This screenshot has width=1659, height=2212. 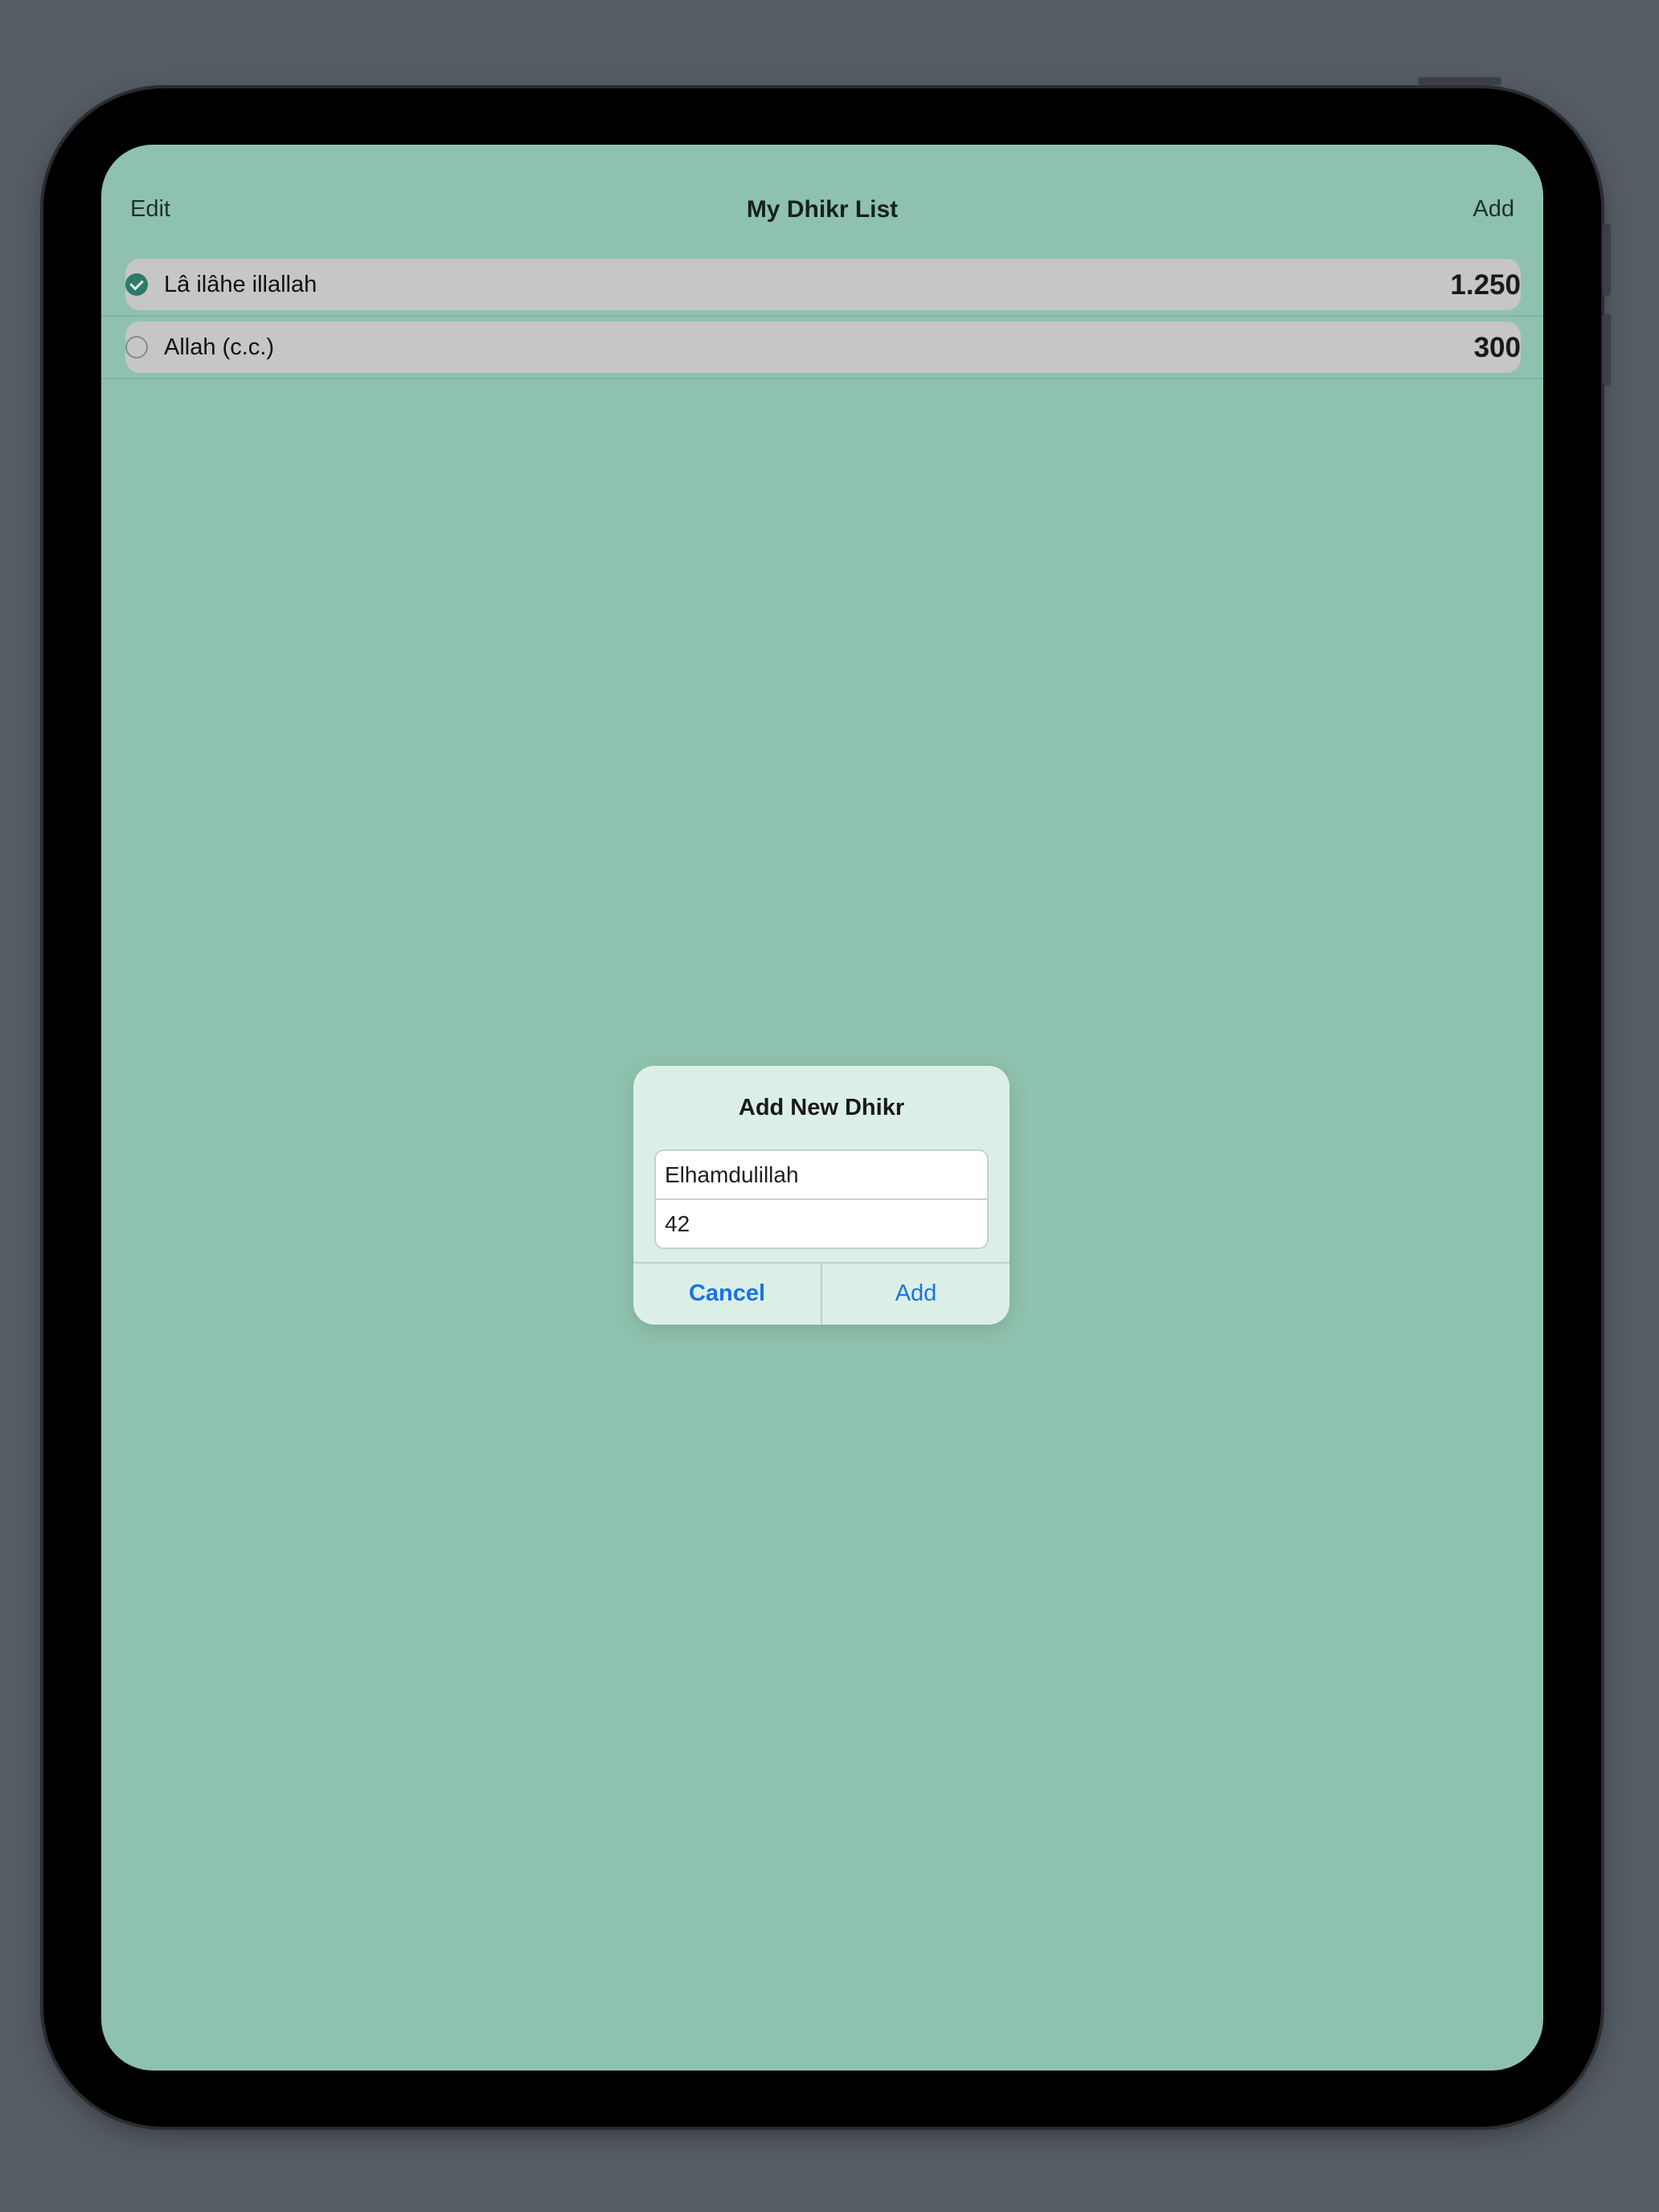 What do you see at coordinates (916, 1294) in the screenshot?
I see `confirm-add-button: Add` at bounding box center [916, 1294].